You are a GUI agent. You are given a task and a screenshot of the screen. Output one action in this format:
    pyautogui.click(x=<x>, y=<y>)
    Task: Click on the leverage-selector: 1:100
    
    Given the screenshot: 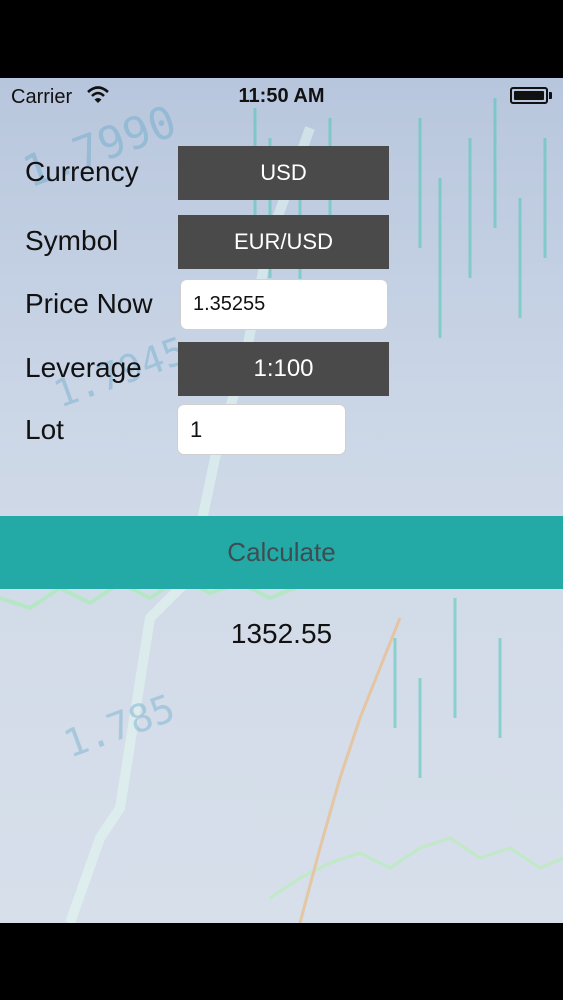 What is the action you would take?
    pyautogui.click(x=283, y=369)
    